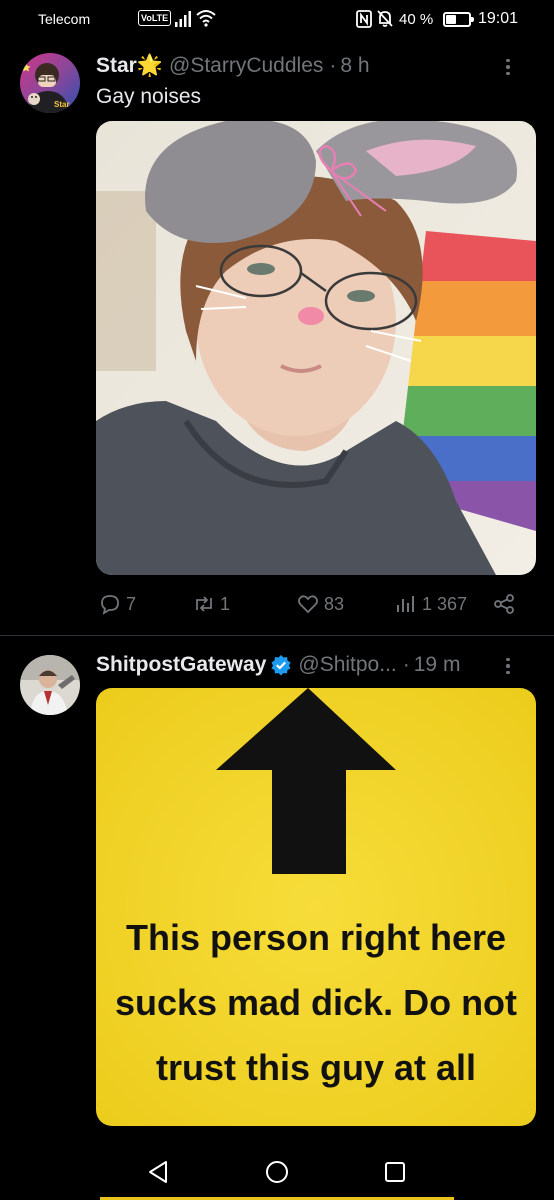  What do you see at coordinates (320, 604) in the screenshot?
I see `like-button: 83` at bounding box center [320, 604].